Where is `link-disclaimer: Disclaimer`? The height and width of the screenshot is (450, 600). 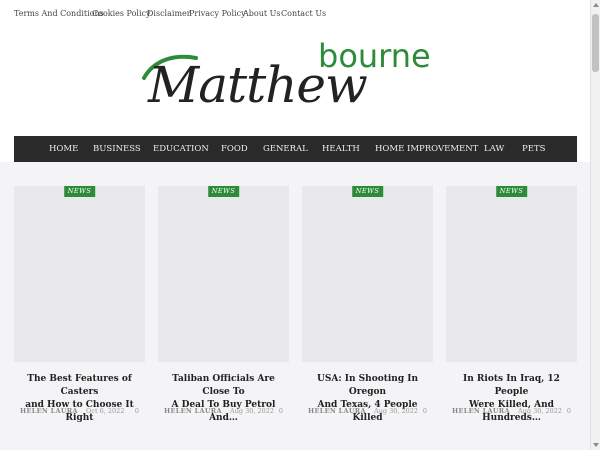
link-disclaimer: Disclaimer is located at coordinates (169, 13).